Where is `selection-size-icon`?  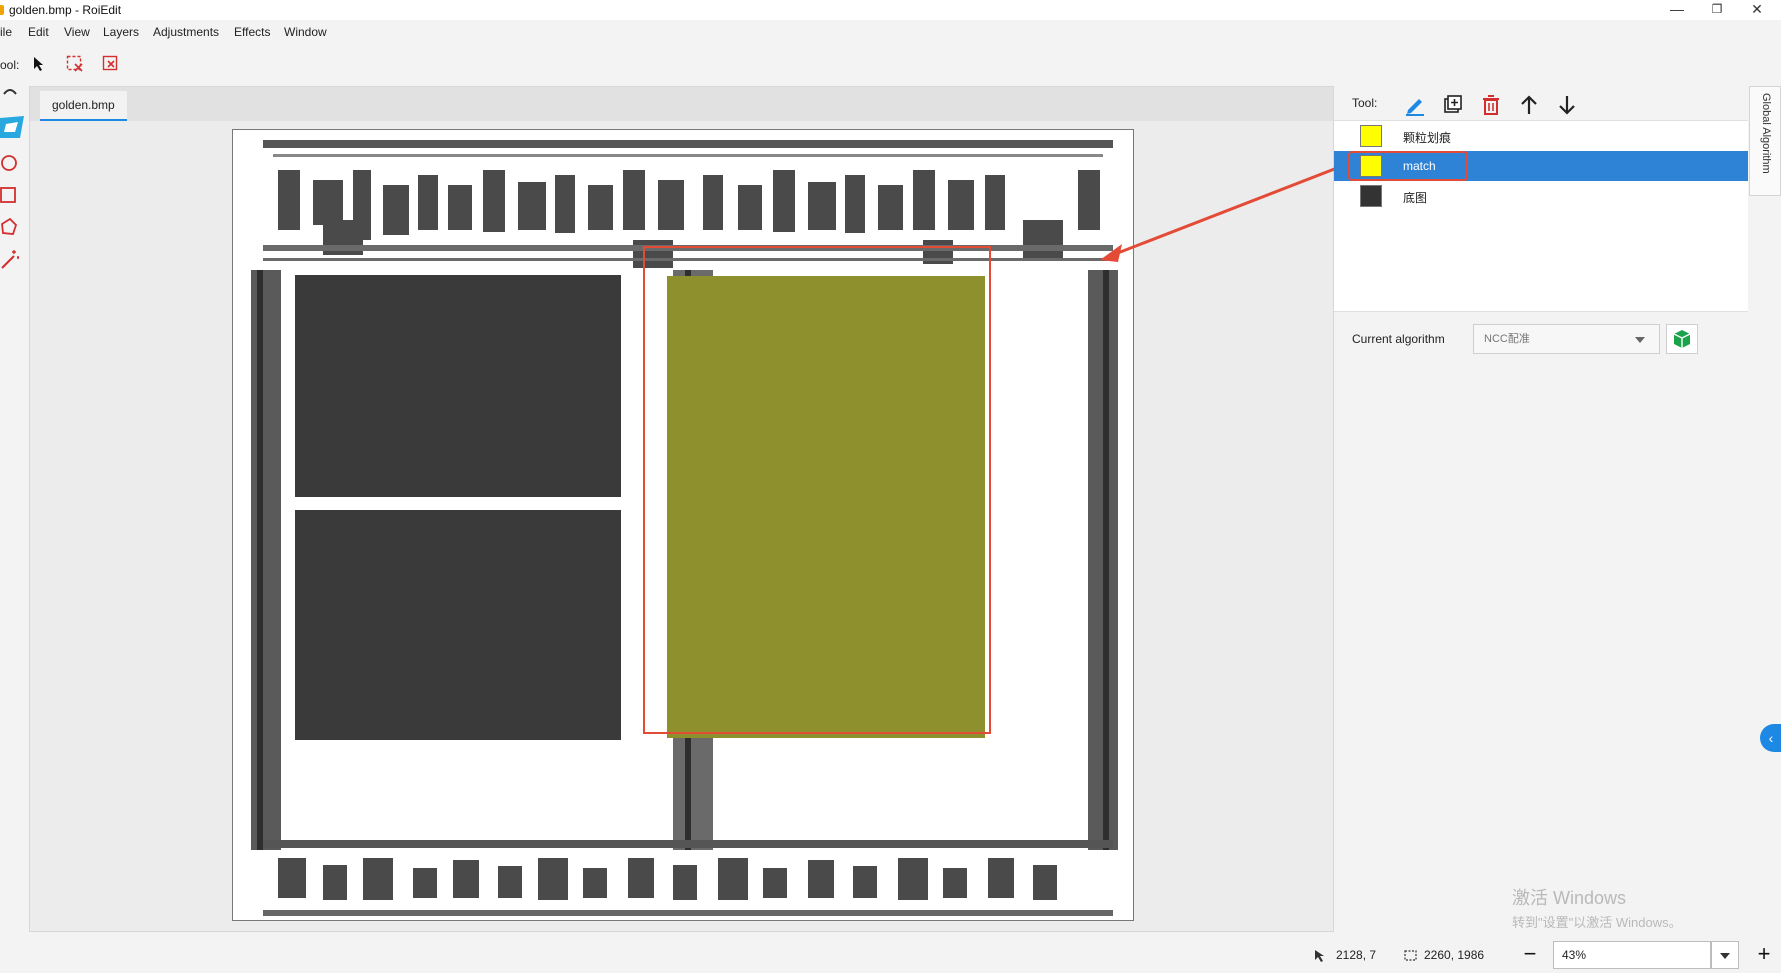 selection-size-icon is located at coordinates (1410, 955).